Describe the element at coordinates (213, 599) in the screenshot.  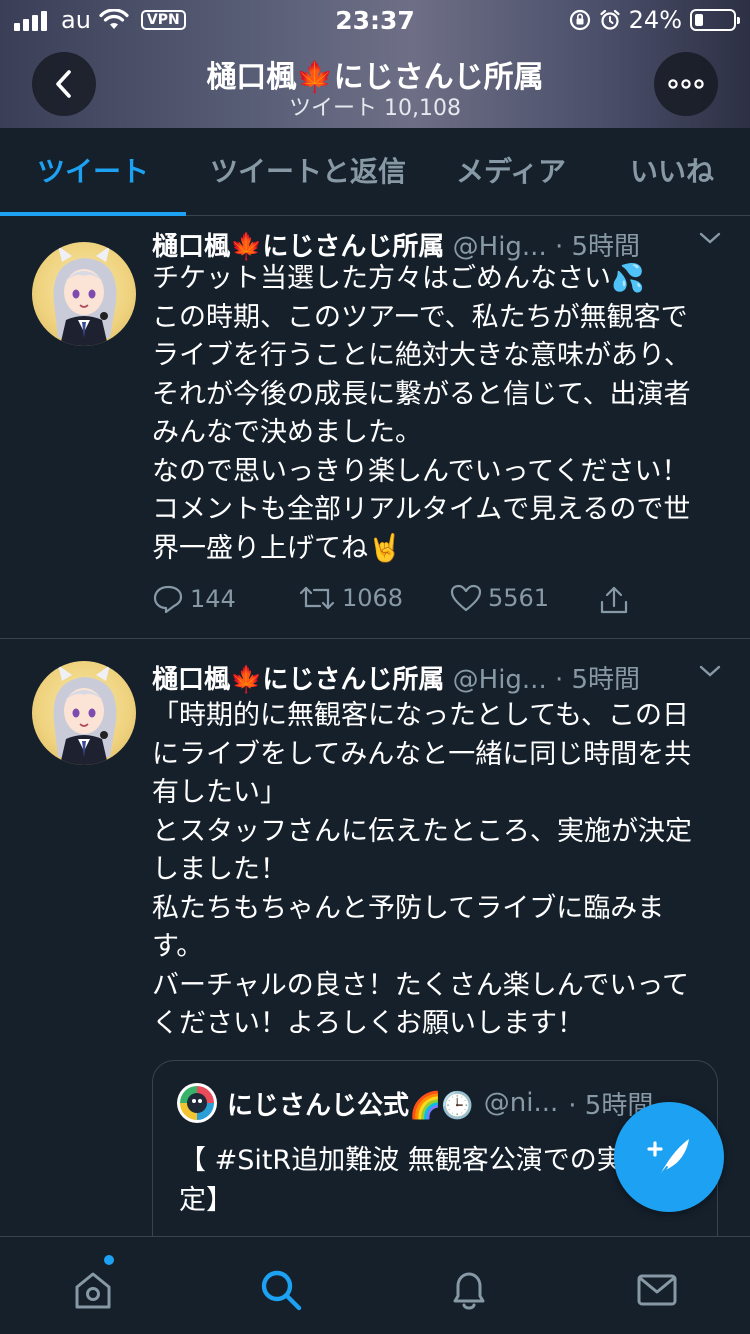
I see `reply-count: 144` at that location.